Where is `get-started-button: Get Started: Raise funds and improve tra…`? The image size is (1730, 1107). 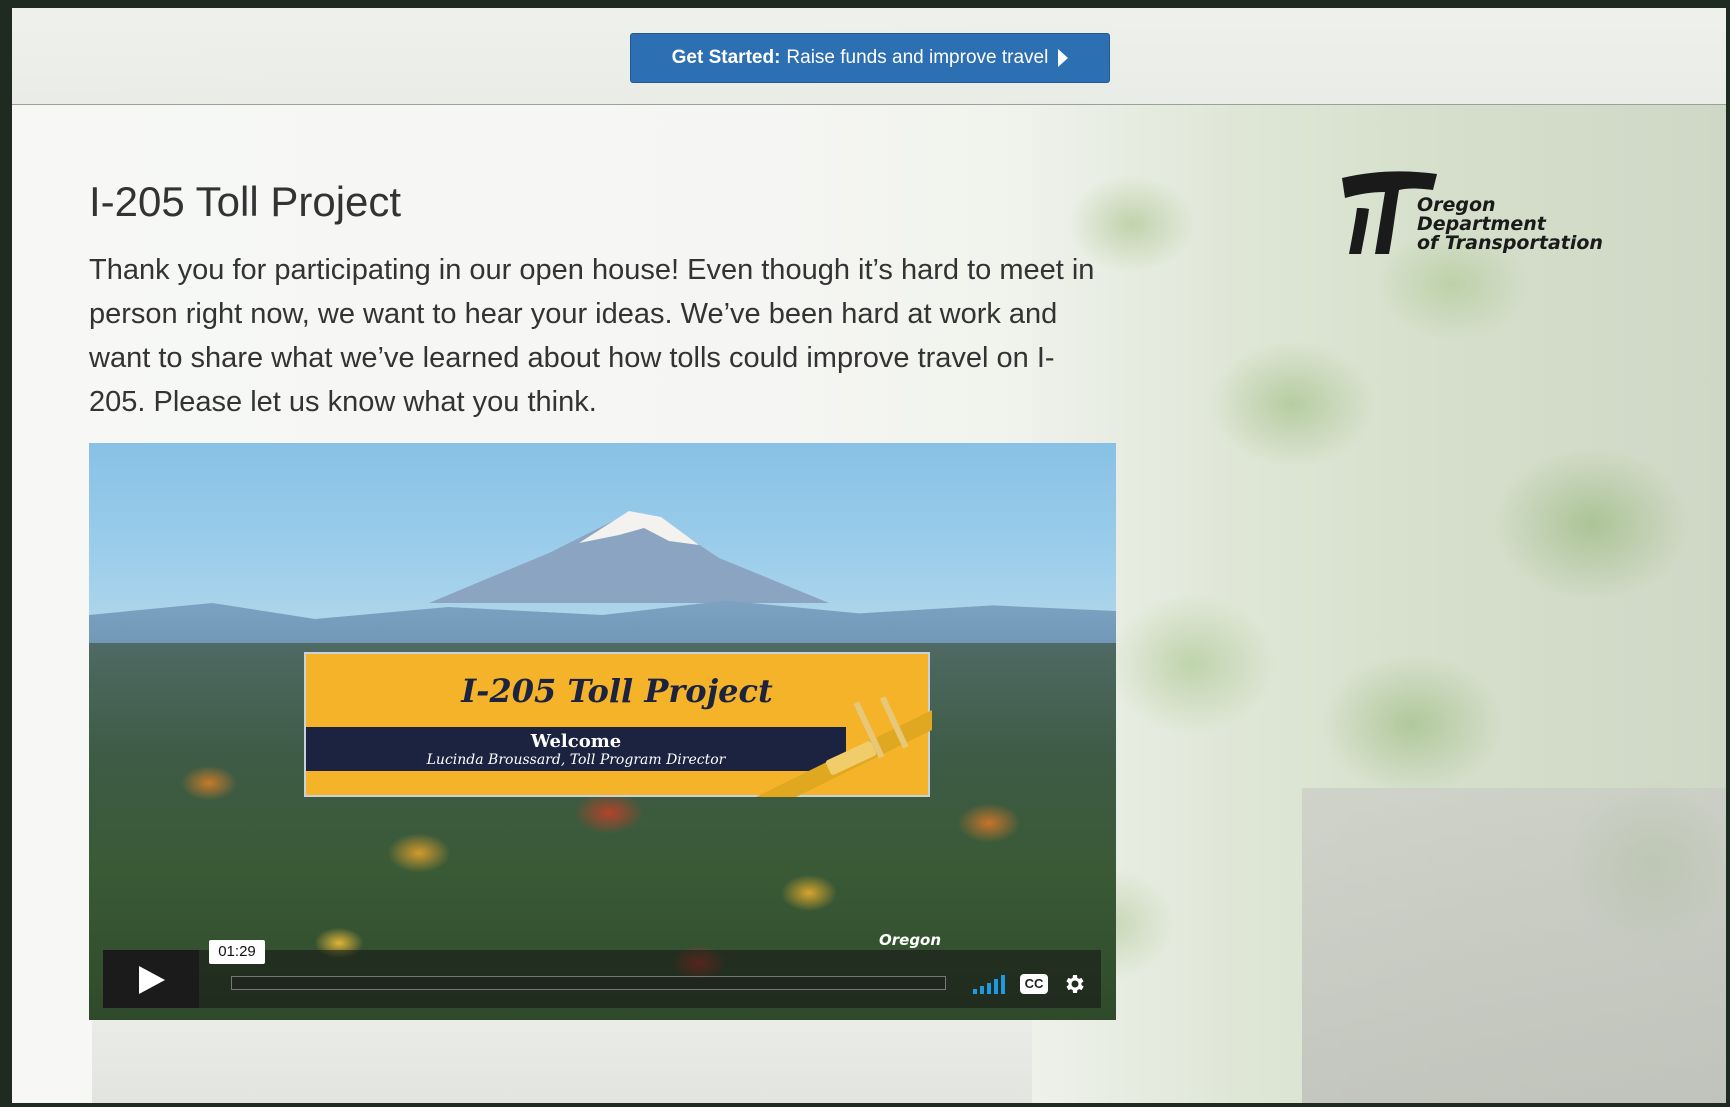
get-started-button: Get Started: Raise funds and improve tra… is located at coordinates (870, 58).